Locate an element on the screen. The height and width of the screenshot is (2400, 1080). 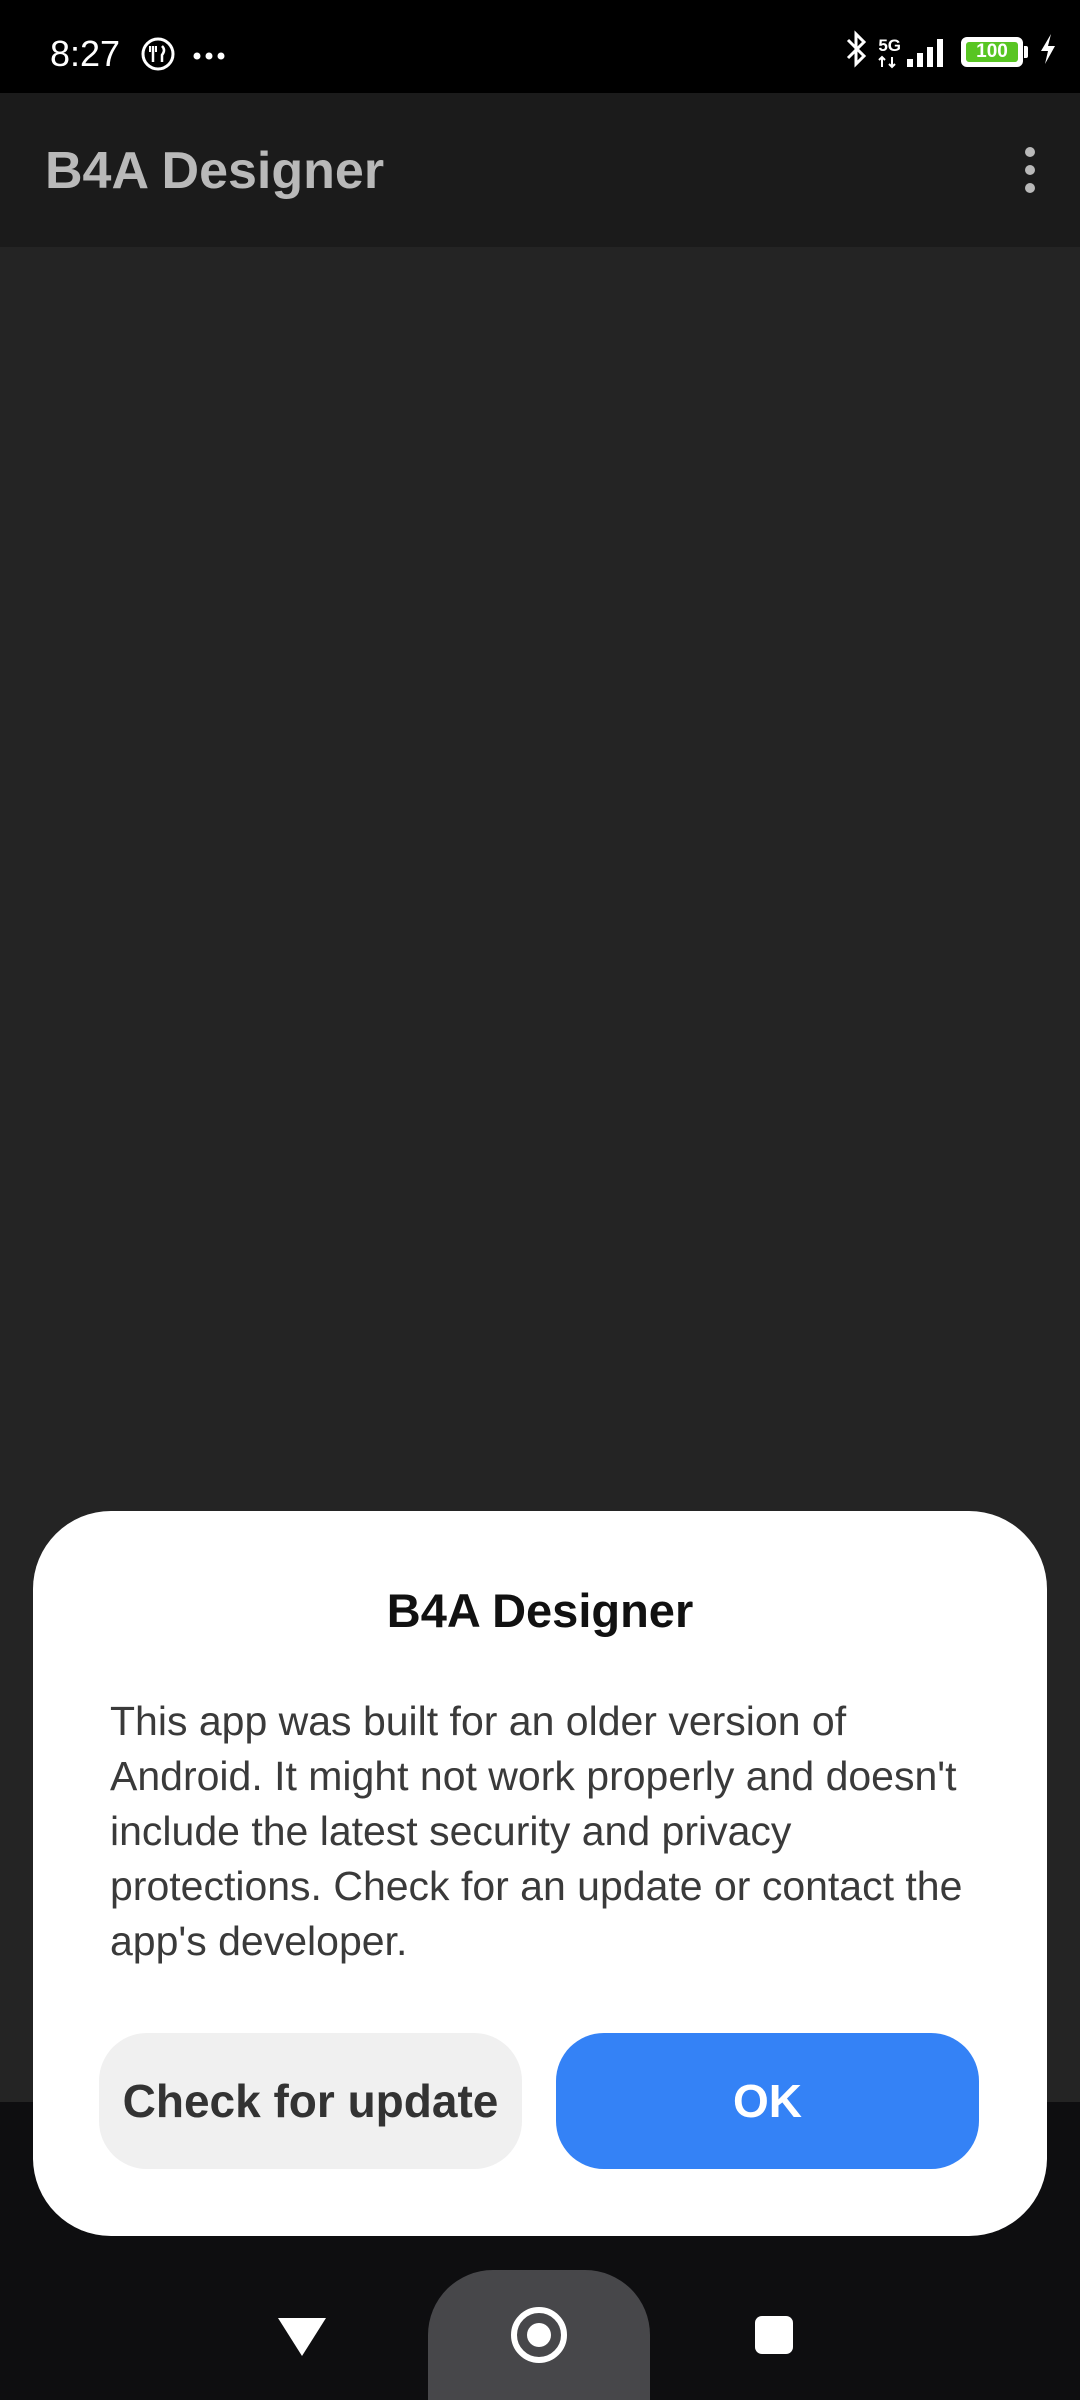
status-bar: 8:27 5G 100 is located at coordinates (540, 46).